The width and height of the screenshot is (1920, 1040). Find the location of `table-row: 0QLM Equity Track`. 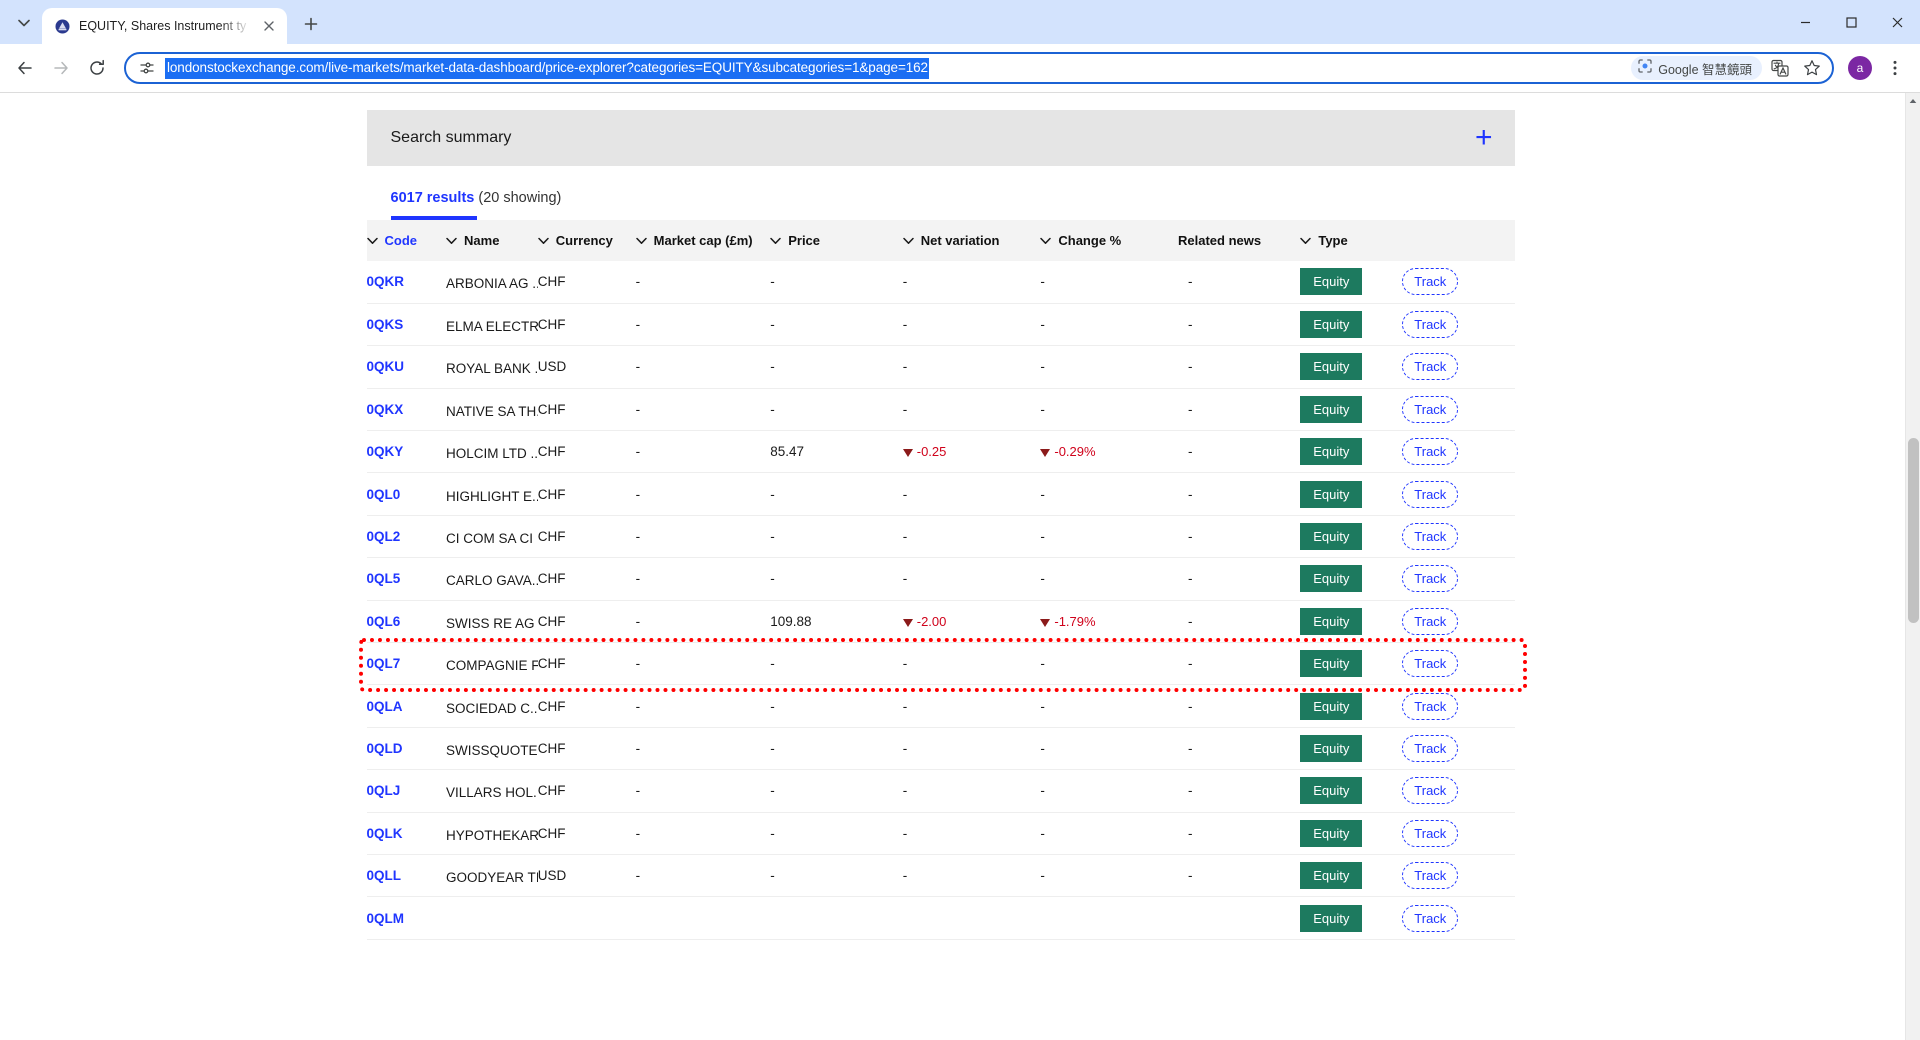

table-row: 0QLM Equity Track is located at coordinates (940, 918).